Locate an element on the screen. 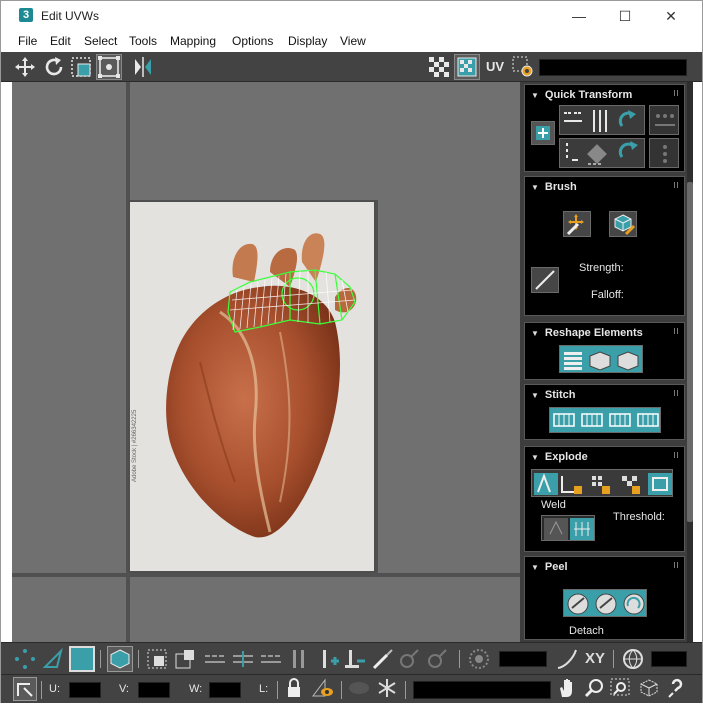  w-coordinate-field is located at coordinates (225, 690).